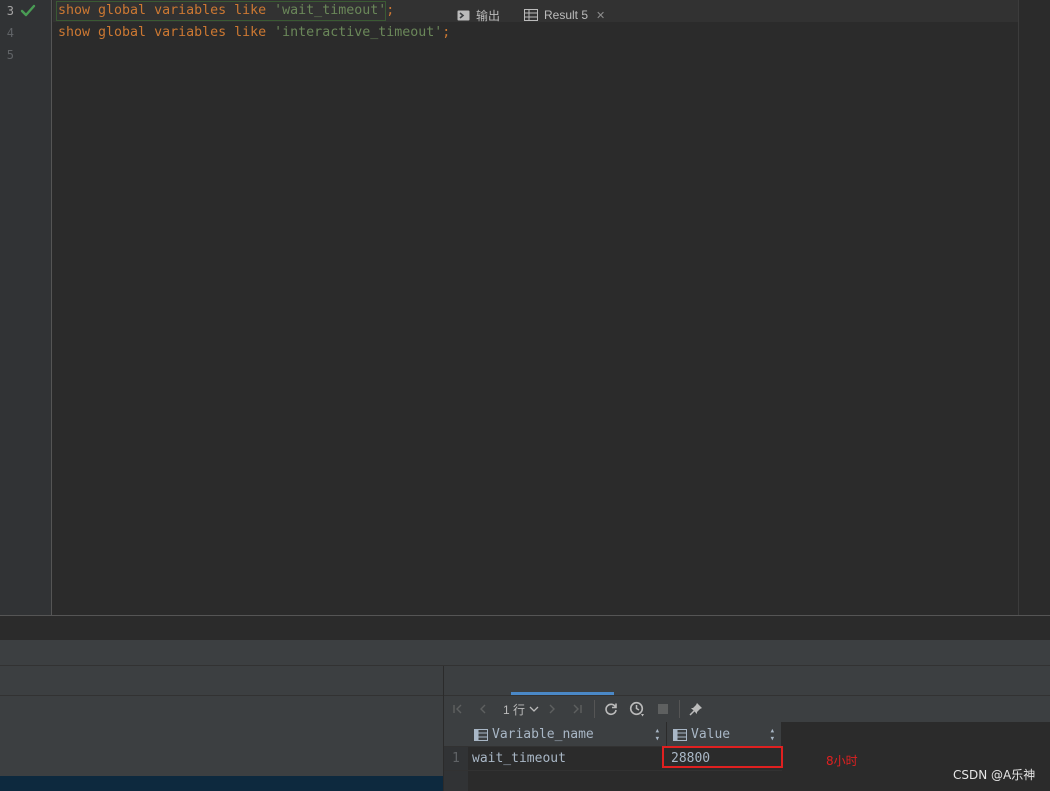 The image size is (1050, 791). Describe the element at coordinates (10, 55) in the screenshot. I see `line-number: 5` at that location.